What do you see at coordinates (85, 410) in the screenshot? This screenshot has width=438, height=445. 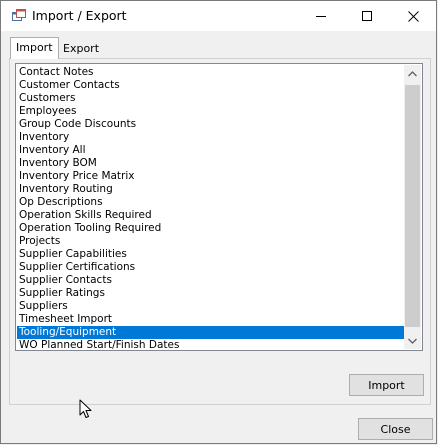 I see `mouse-pointer-icon` at bounding box center [85, 410].